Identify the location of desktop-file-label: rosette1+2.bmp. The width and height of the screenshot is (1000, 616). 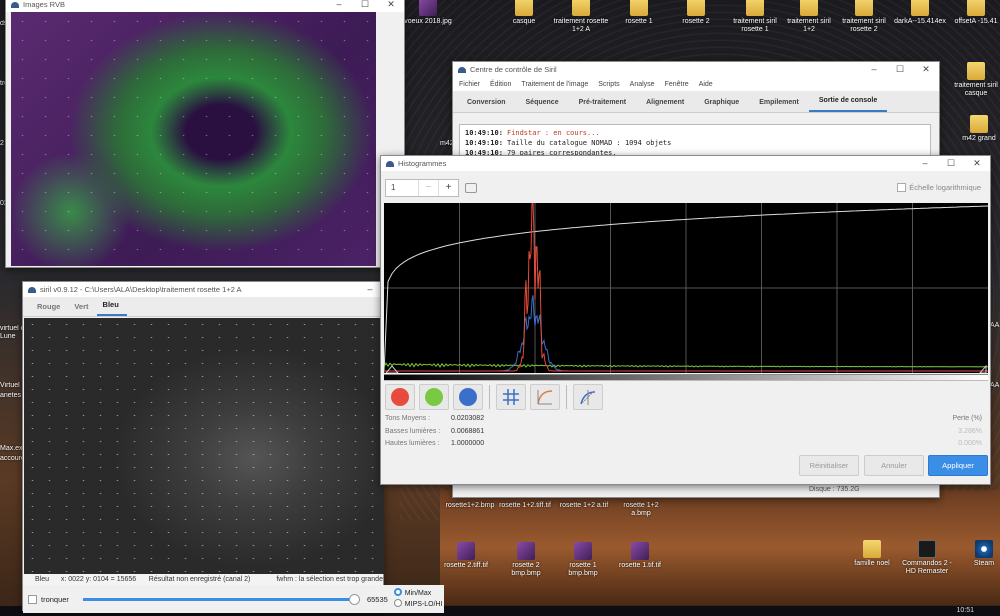
(470, 506).